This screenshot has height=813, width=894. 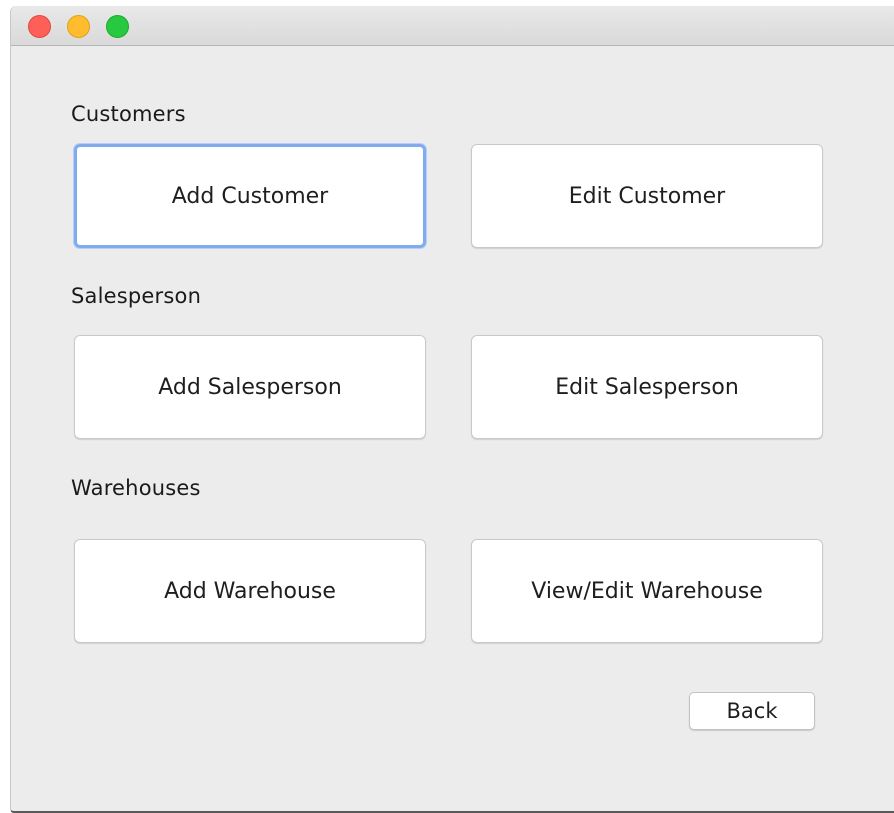 I want to click on zoom-window-icon, so click(x=117, y=26).